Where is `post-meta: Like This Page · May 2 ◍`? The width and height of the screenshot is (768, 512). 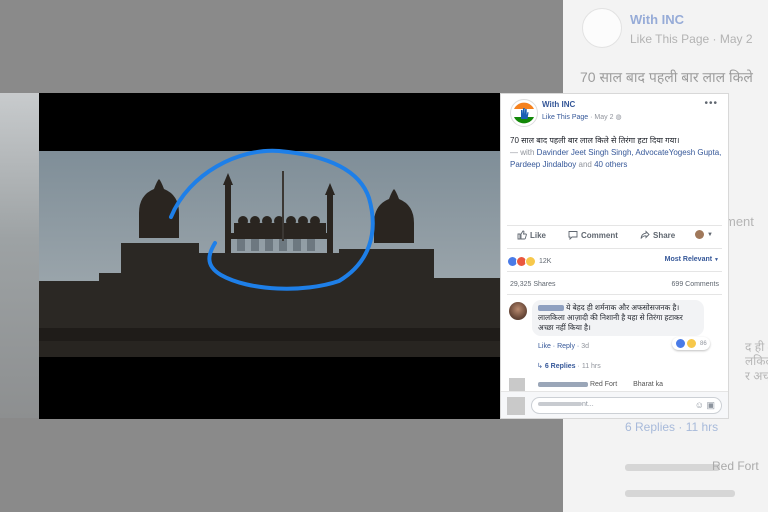
post-meta: Like This Page · May 2 ◍ is located at coordinates (582, 117).